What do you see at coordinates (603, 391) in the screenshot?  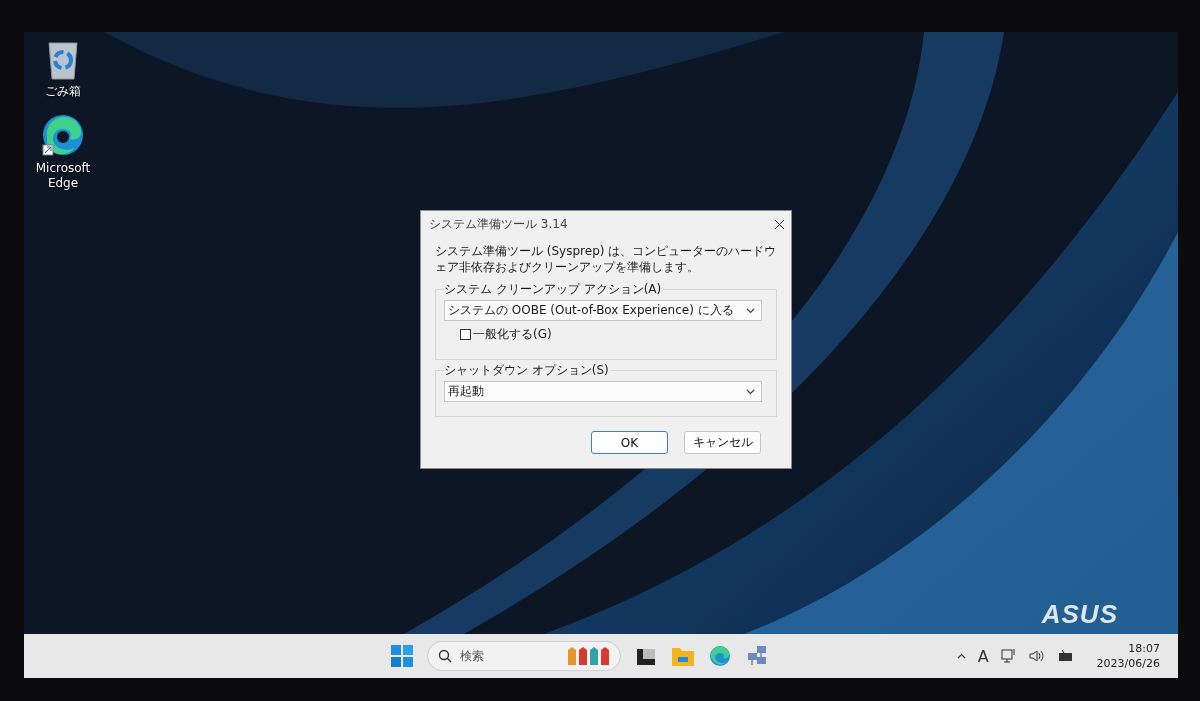 I see `dropdown: 再起動` at bounding box center [603, 391].